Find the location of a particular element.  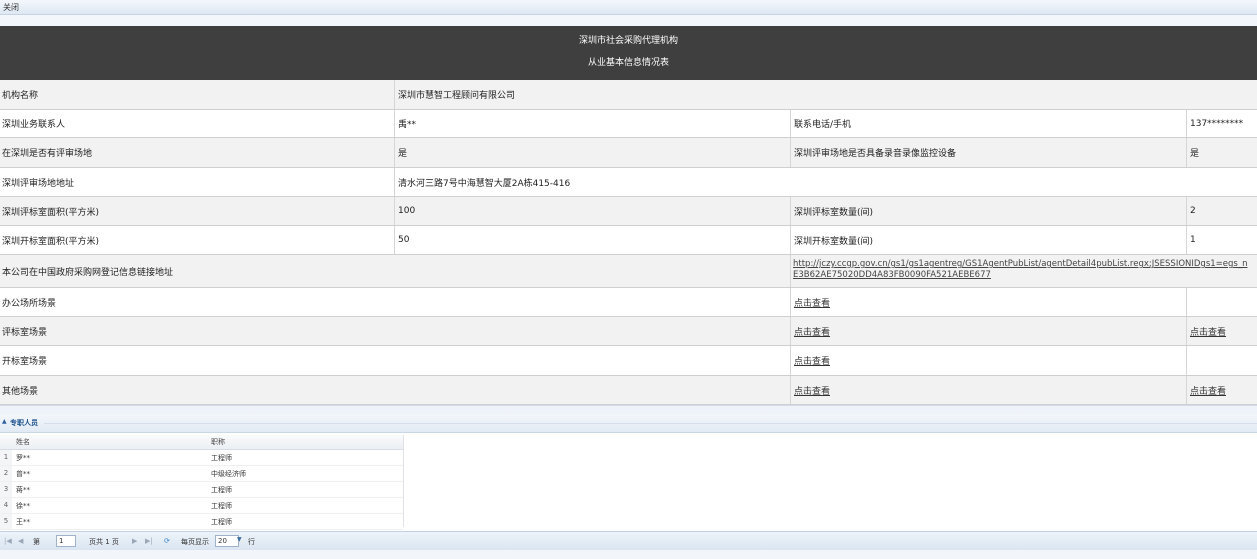

page-prefix: 第 is located at coordinates (36, 542).